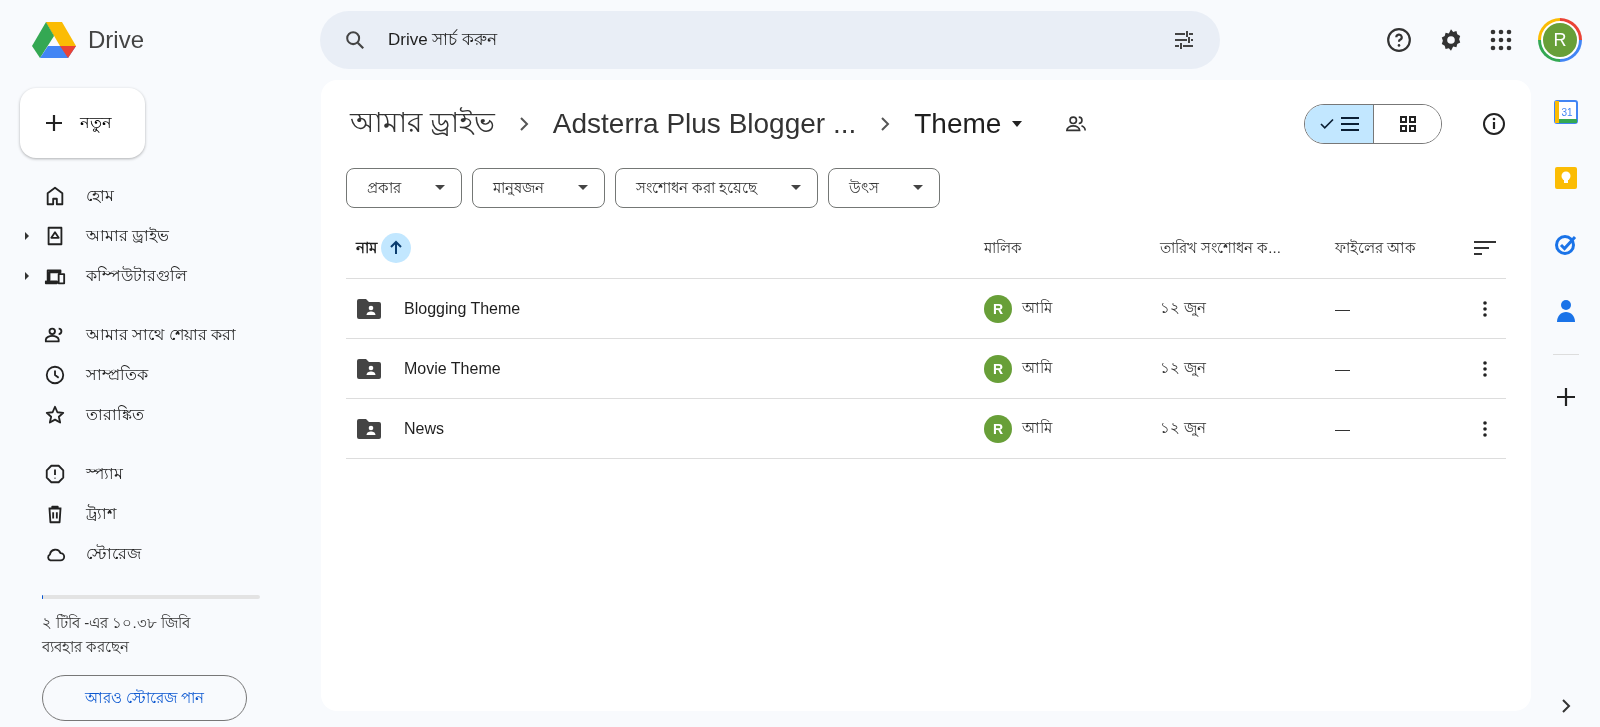 The image size is (1600, 727). I want to click on search-field: Drive সার্চ করুন, so click(770, 40).